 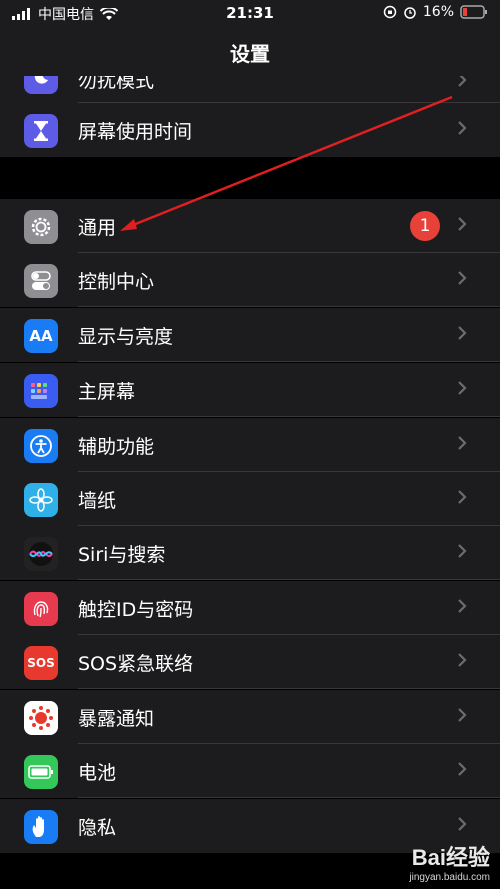 What do you see at coordinates (116, 719) in the screenshot?
I see `row-label: 暴露通知` at bounding box center [116, 719].